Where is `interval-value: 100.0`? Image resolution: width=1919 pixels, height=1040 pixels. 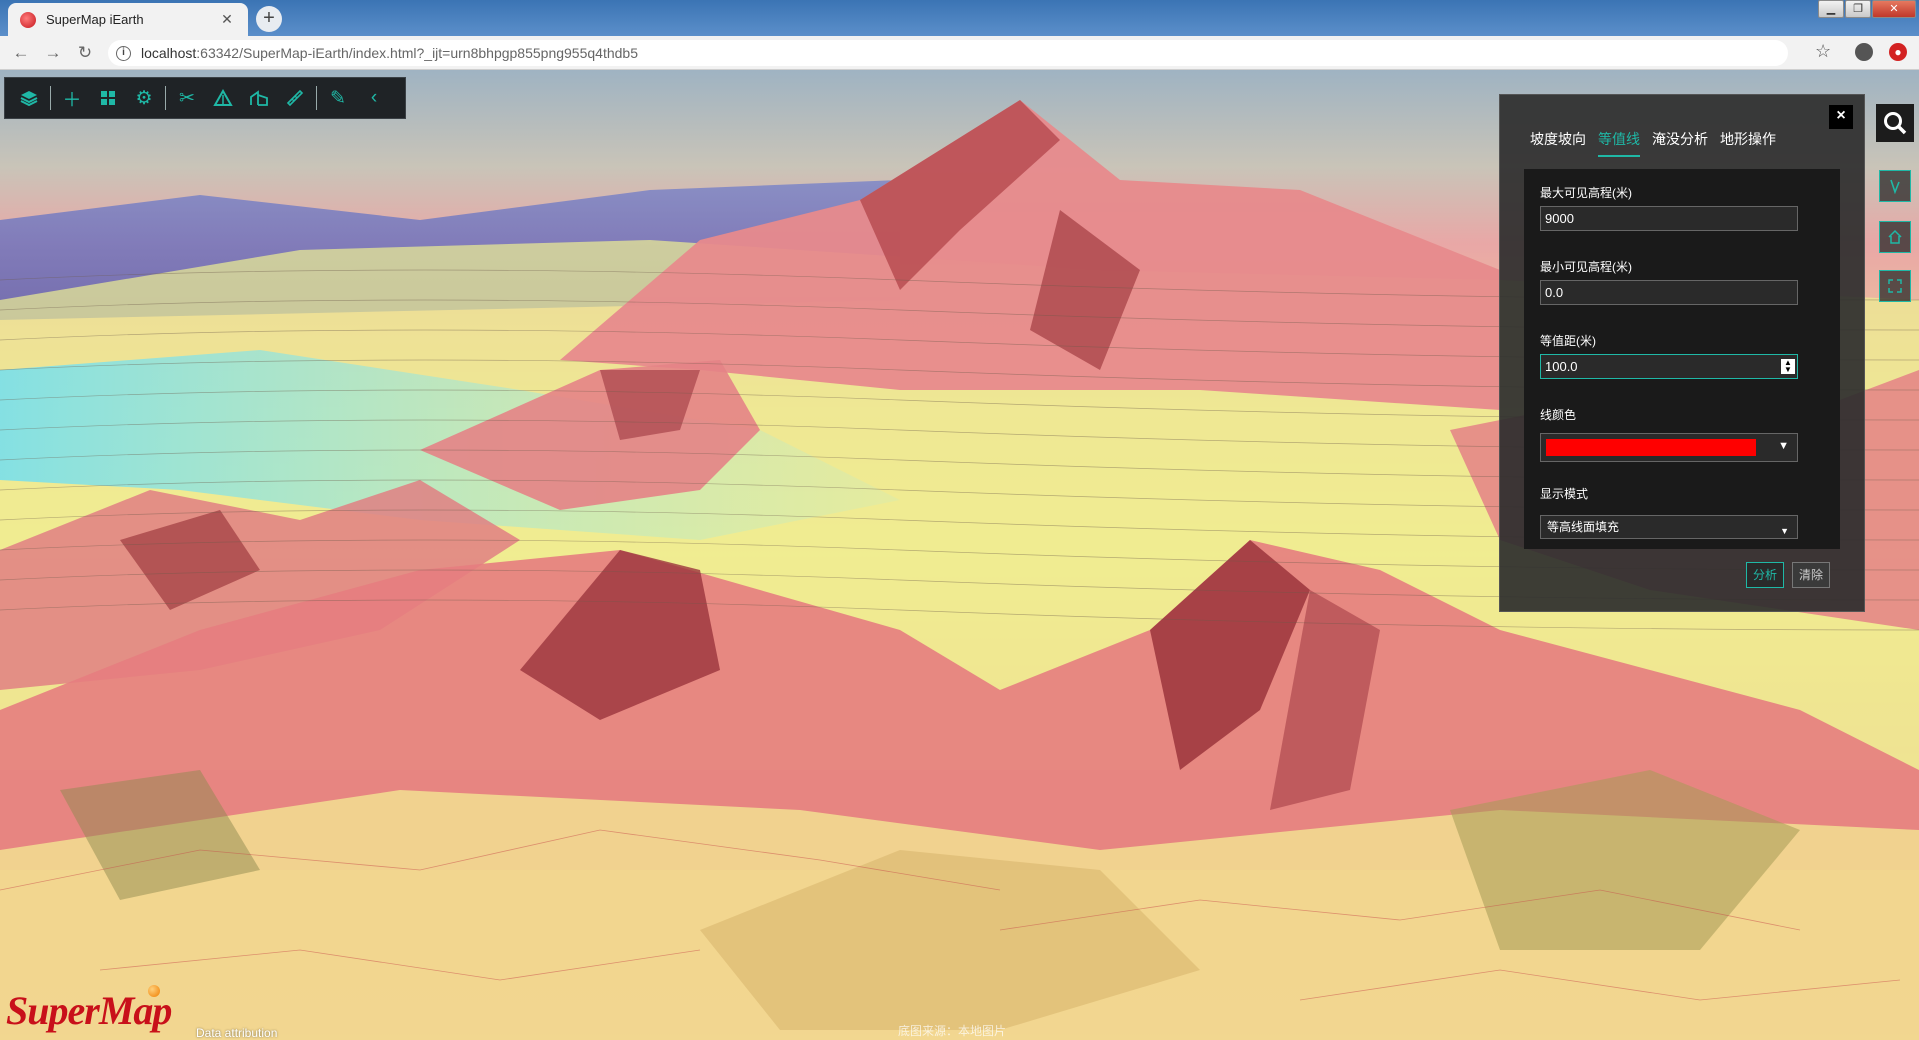 interval-value: 100.0 is located at coordinates (1561, 366).